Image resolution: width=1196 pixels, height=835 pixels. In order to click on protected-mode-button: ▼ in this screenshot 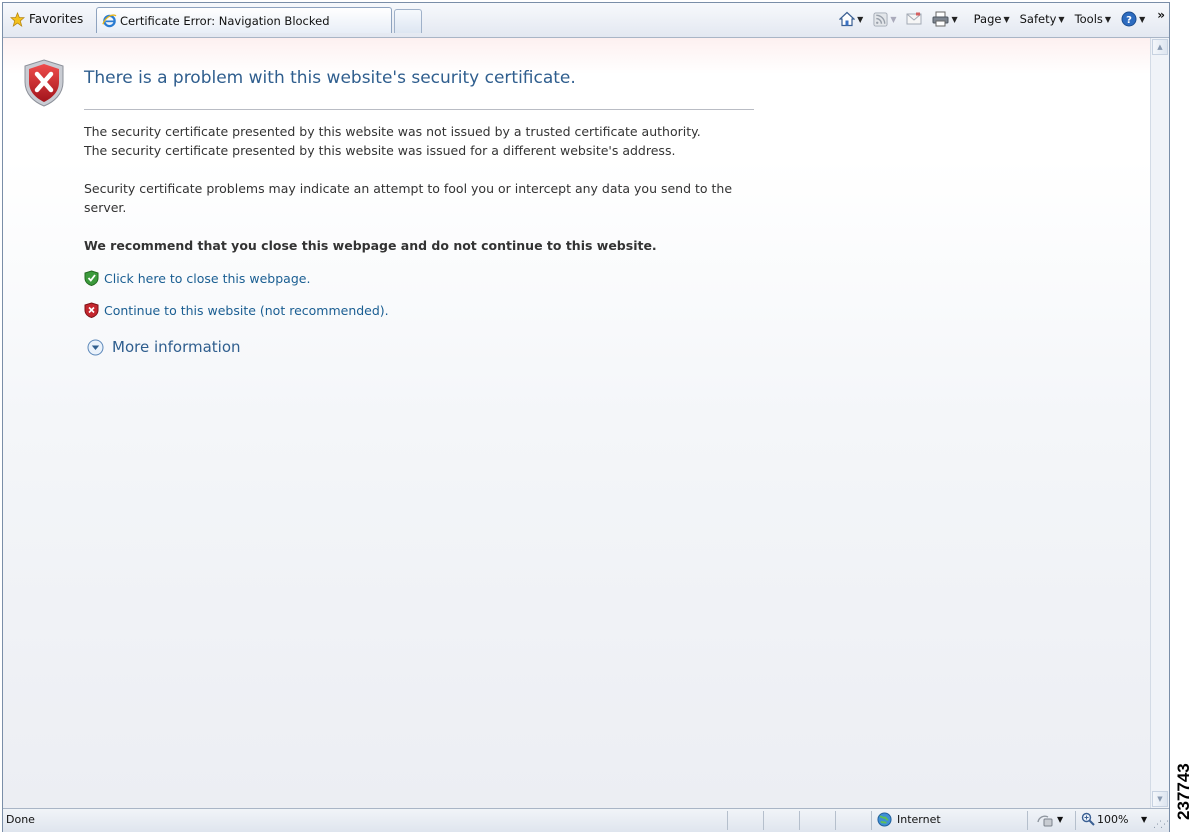, I will do `click(1049, 819)`.